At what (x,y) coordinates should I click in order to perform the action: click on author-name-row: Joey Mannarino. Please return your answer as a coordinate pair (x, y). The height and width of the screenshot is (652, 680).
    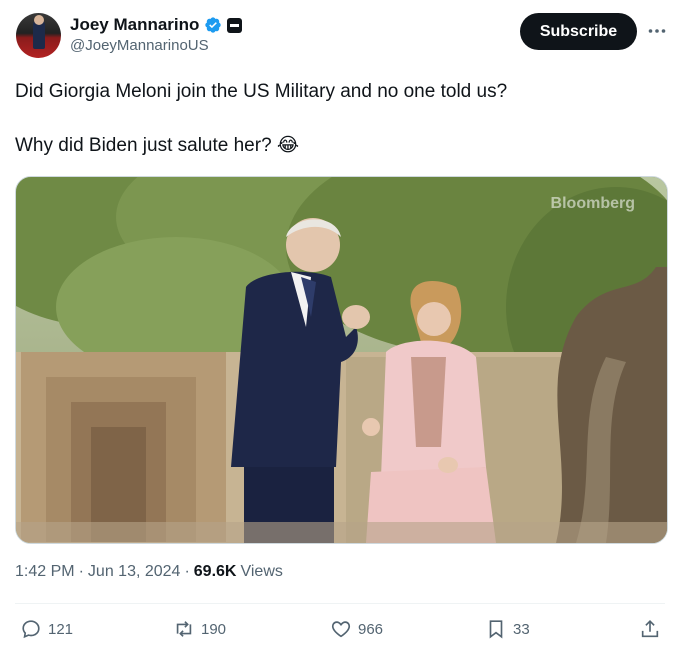
    Looking at the image, I should click on (156, 25).